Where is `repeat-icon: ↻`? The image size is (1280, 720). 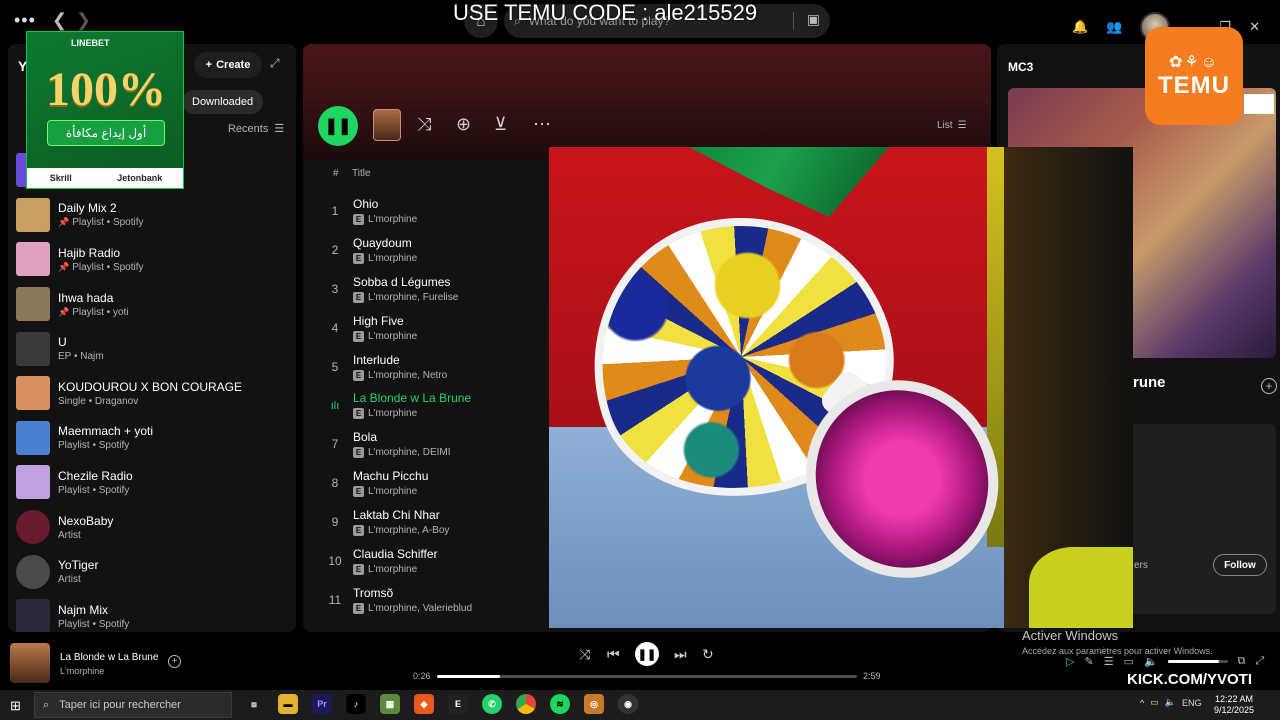 repeat-icon: ↻ is located at coordinates (708, 654).